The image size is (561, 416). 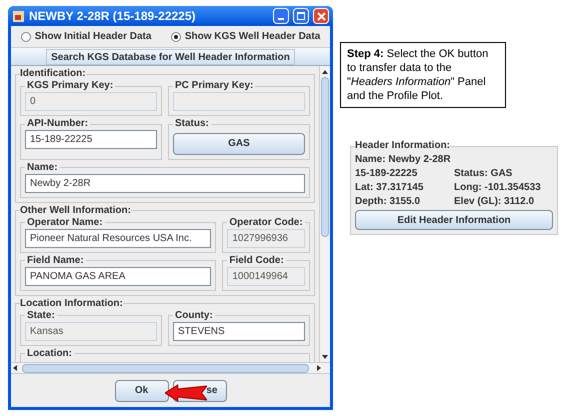 What do you see at coordinates (281, 16) in the screenshot?
I see `minimize-button` at bounding box center [281, 16].